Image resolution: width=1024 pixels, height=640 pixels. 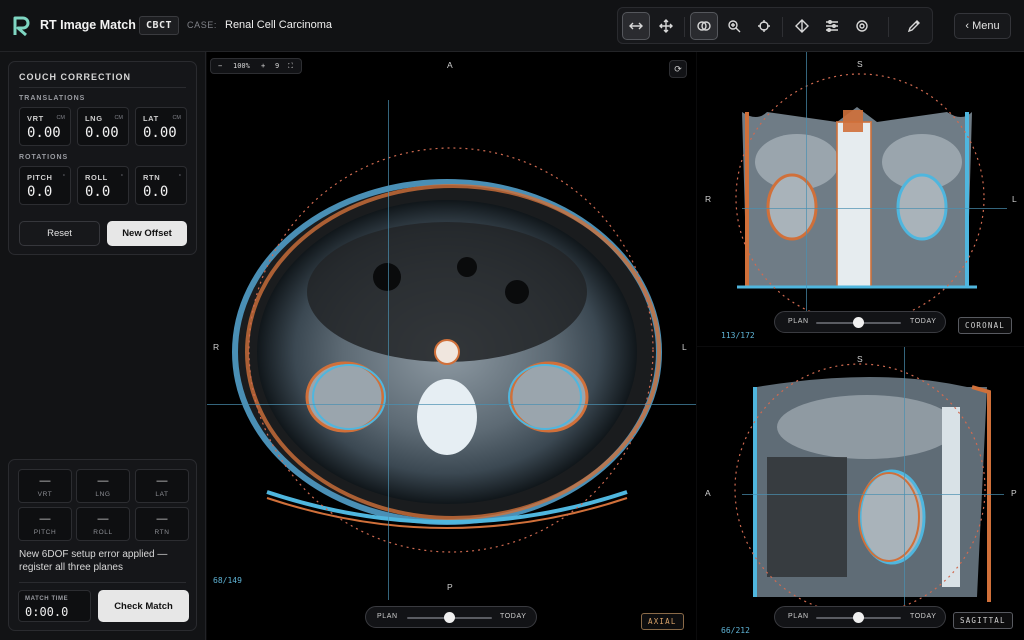 What do you see at coordinates (985, 325) in the screenshot?
I see `coronal-view-badge: CORONAL` at bounding box center [985, 325].